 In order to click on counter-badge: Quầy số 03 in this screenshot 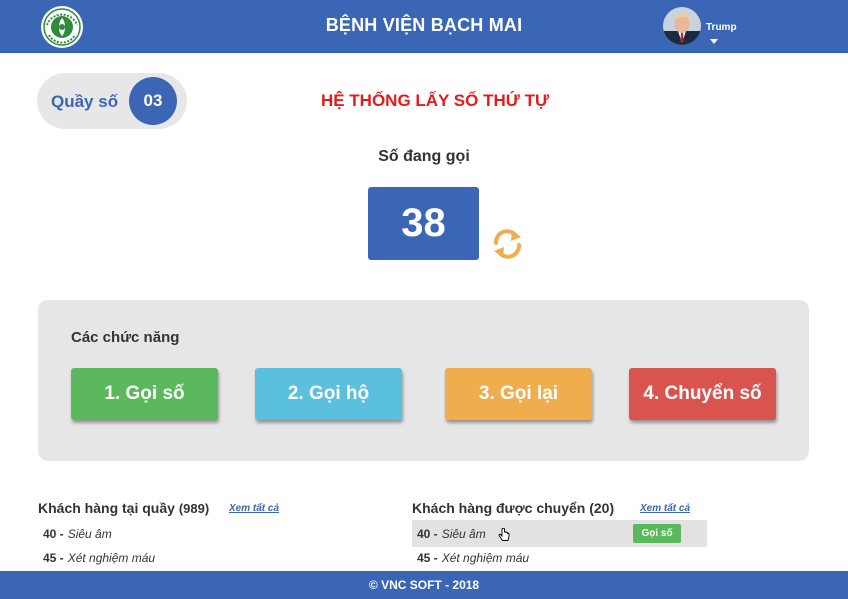, I will do `click(112, 101)`.